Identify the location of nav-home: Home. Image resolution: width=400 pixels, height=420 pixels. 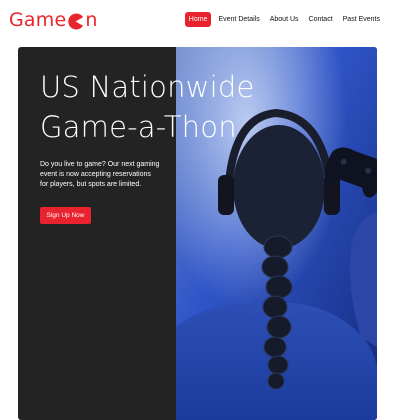
(198, 19).